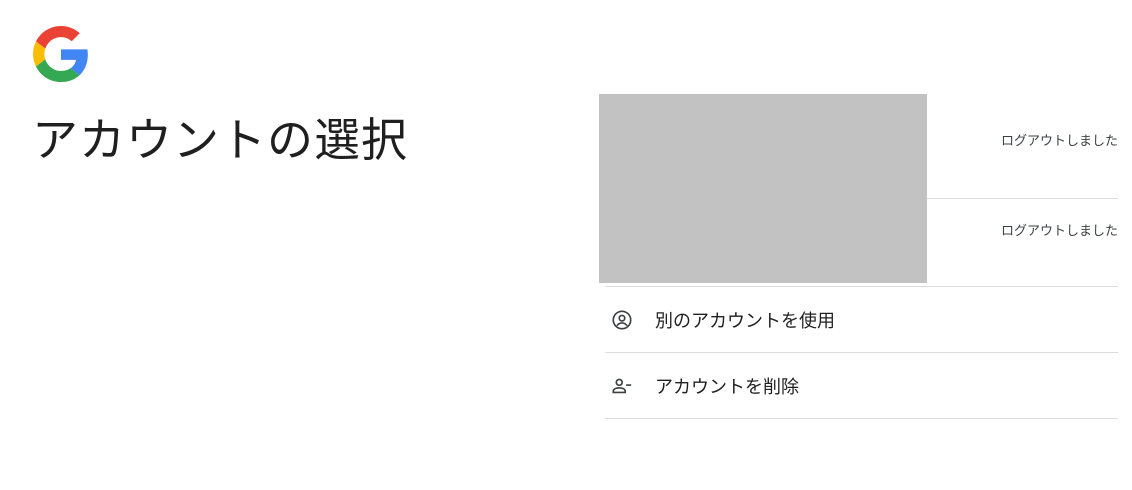 The height and width of the screenshot is (490, 1132). What do you see at coordinates (861, 386) in the screenshot?
I see `remove-account-button: アカウントを削除` at bounding box center [861, 386].